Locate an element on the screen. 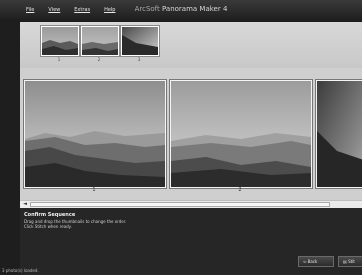  scroll-left-icon: ◄ is located at coordinates (25, 204).